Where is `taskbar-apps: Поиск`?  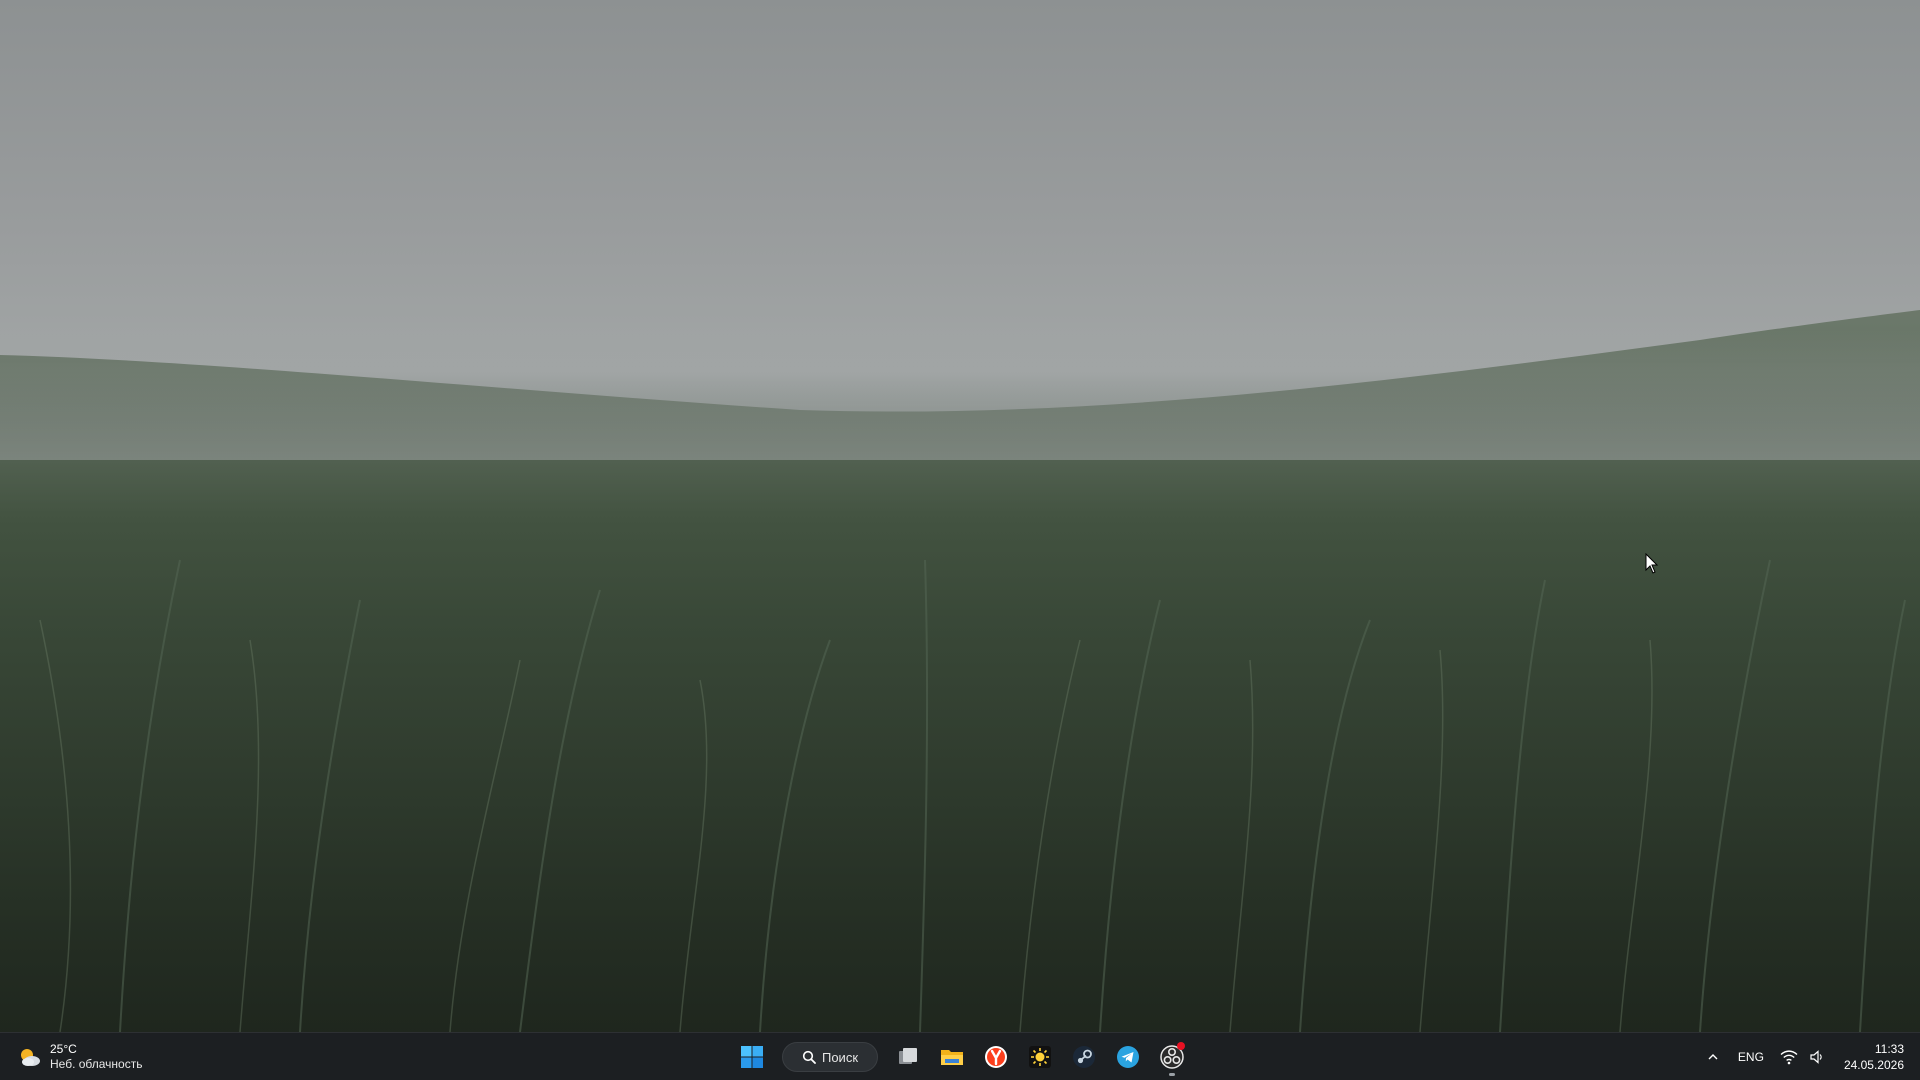 taskbar-apps: Поиск is located at coordinates (962, 1057).